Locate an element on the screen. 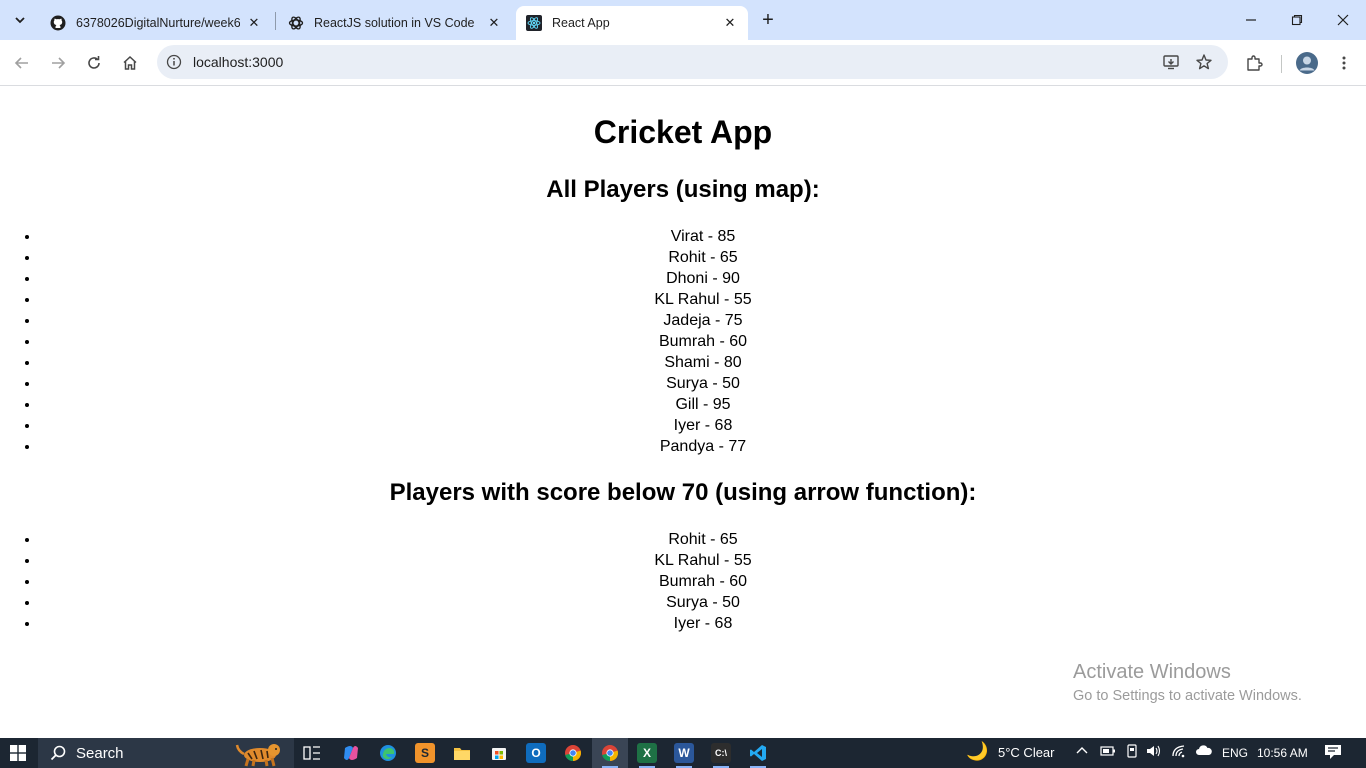 The width and height of the screenshot is (1366, 768). moon-weather-icon: 🌙 is located at coordinates (977, 751).